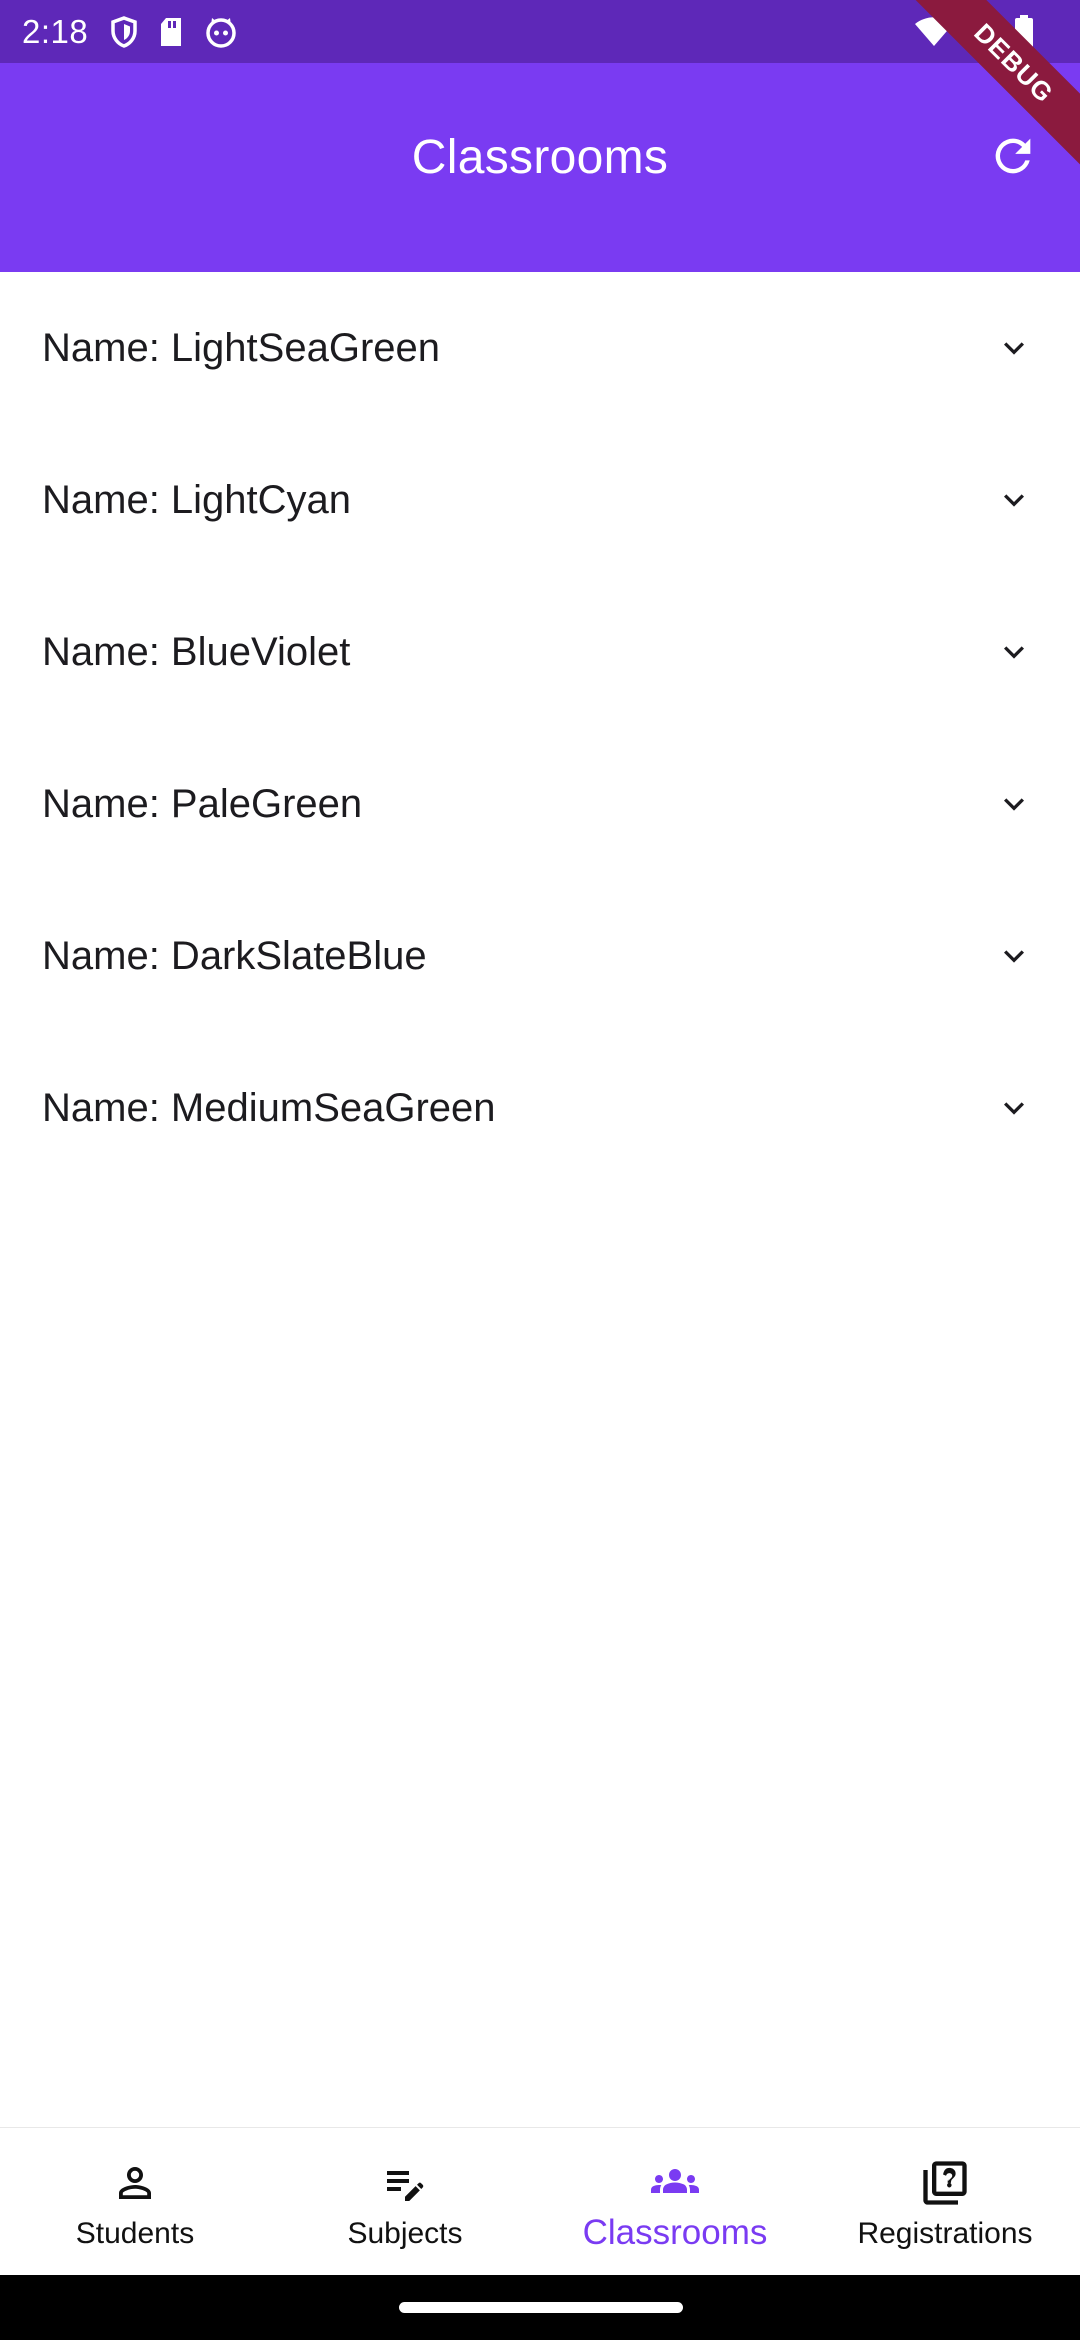 This screenshot has height=2340, width=1080. Describe the element at coordinates (234, 955) in the screenshot. I see `list-item-label: Name: DarkSlateBlue` at that location.